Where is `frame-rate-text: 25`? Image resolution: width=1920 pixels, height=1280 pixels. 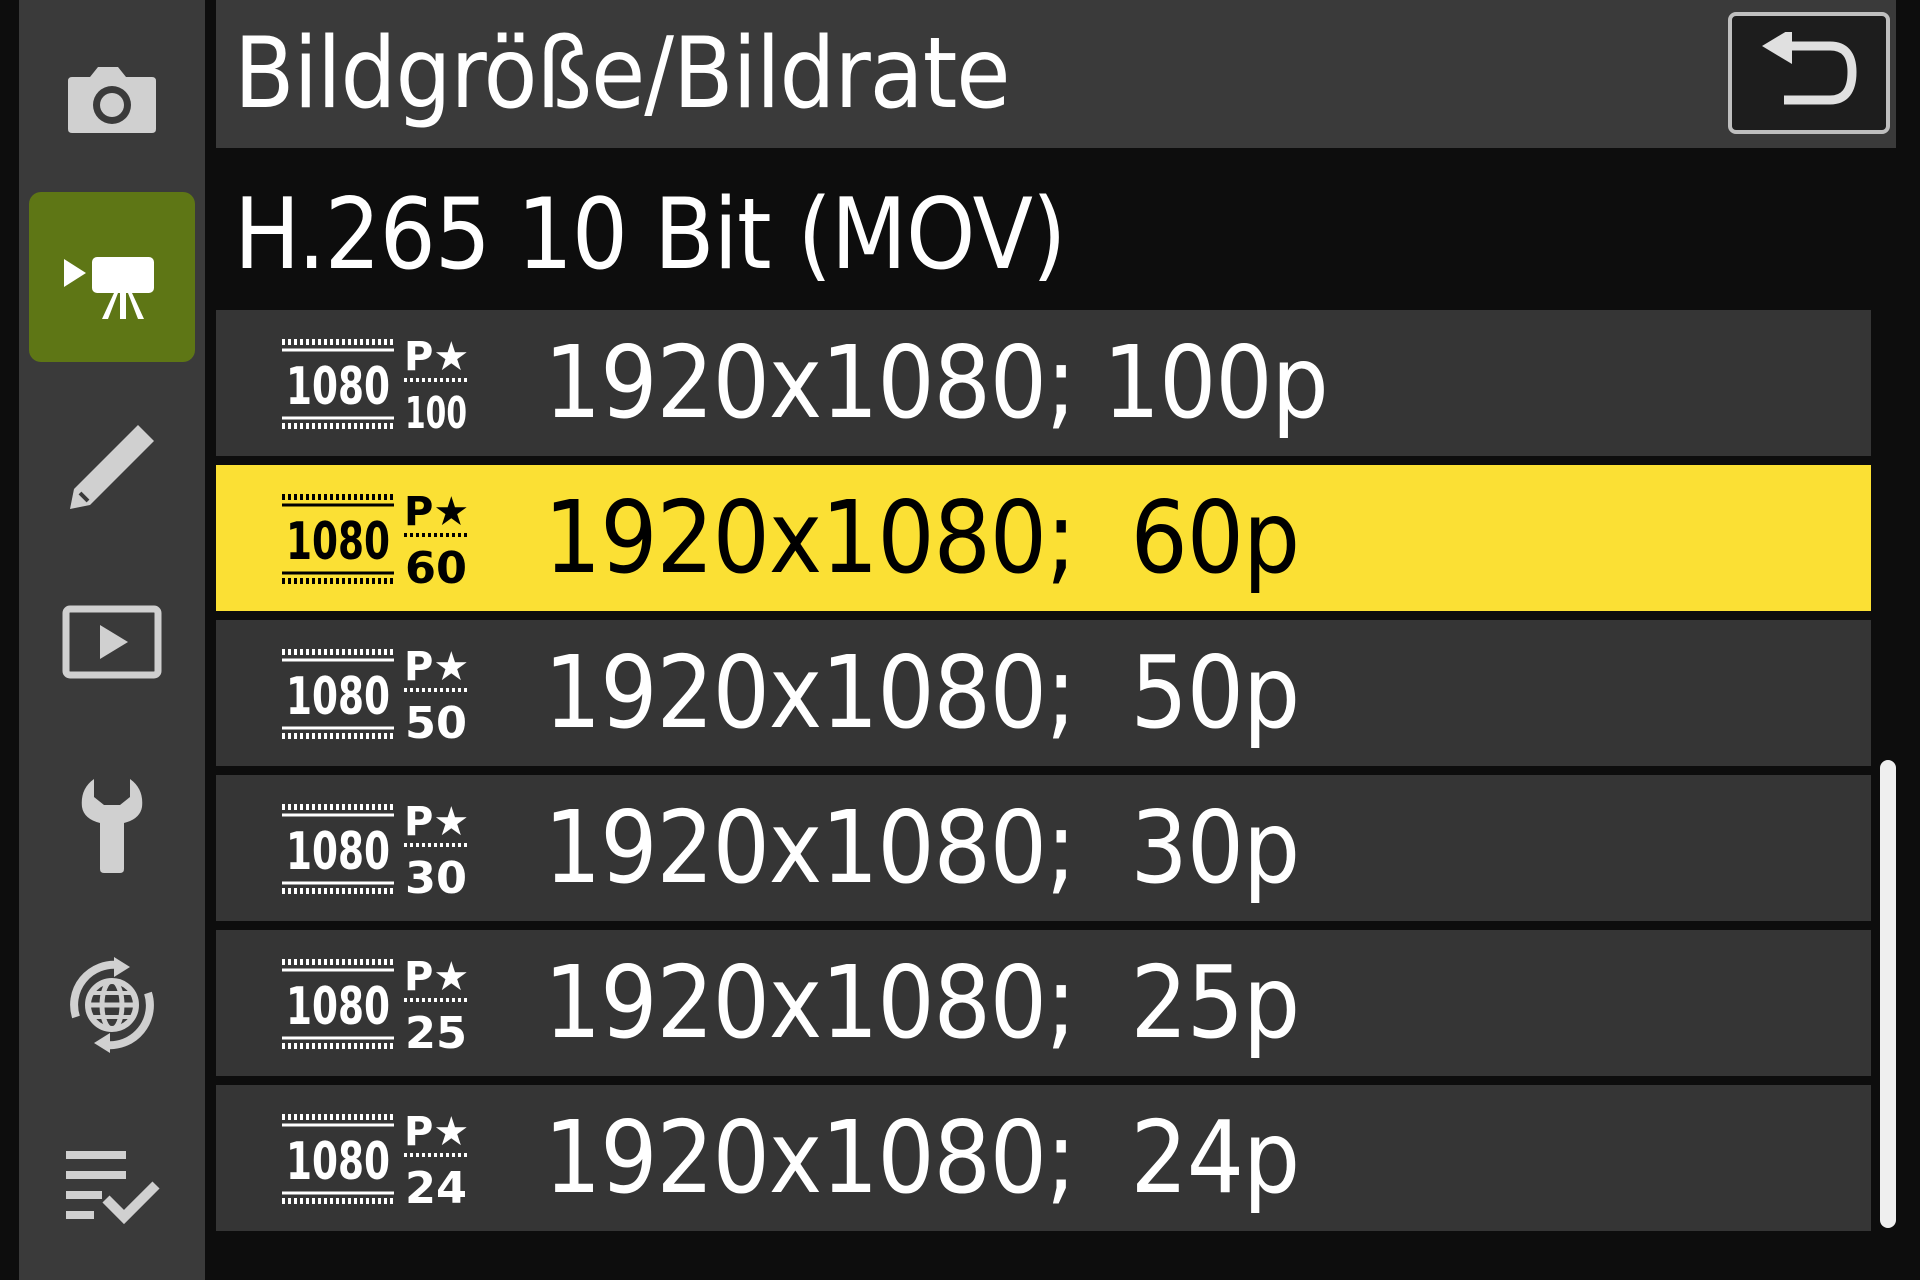
frame-rate-text: 25 is located at coordinates (436, 1031).